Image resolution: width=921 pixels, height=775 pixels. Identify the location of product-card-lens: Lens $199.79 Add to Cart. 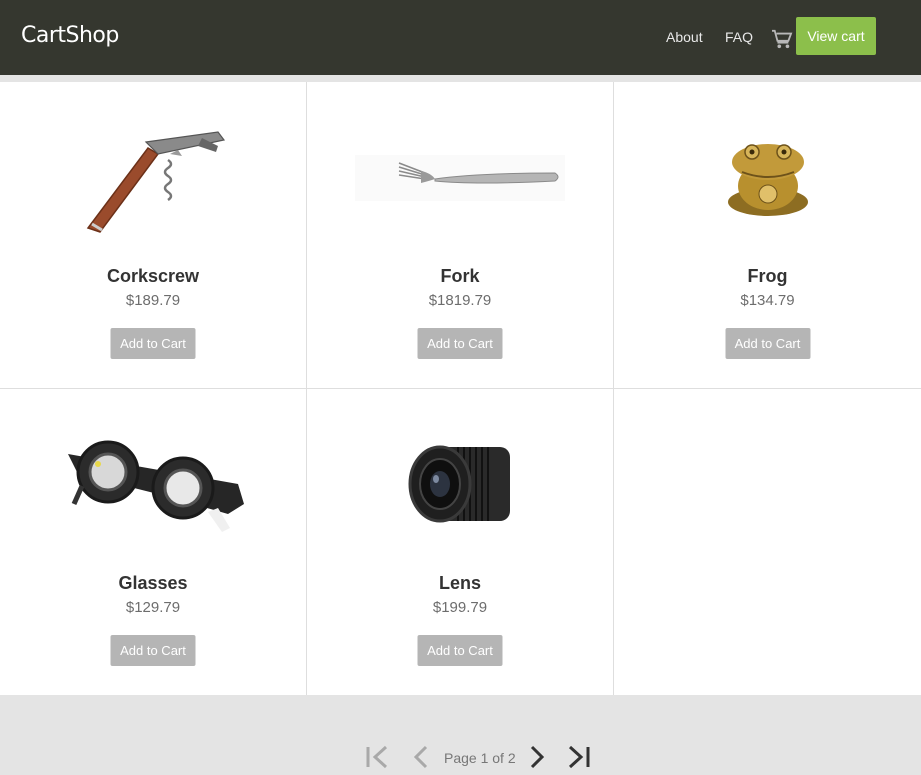
(460, 542).